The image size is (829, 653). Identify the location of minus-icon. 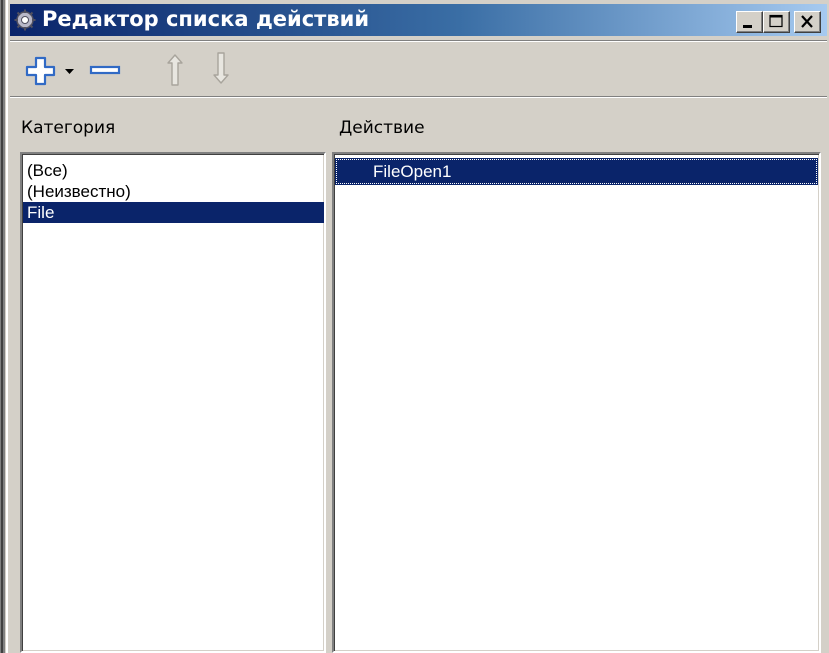
(105, 70).